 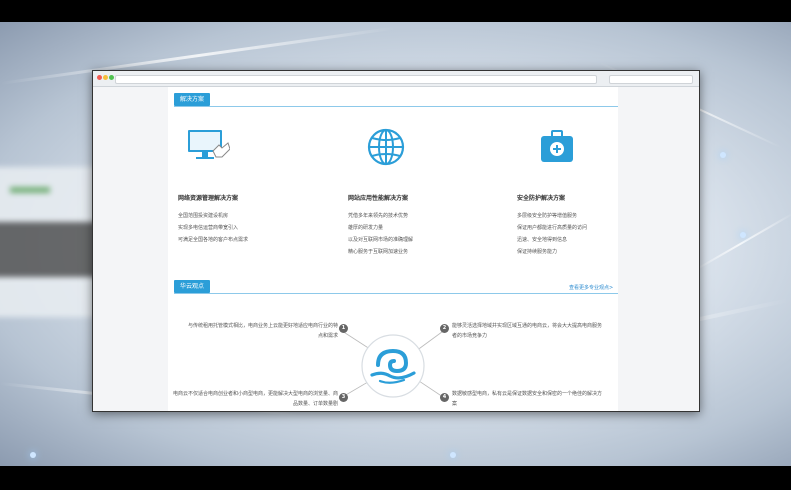 What do you see at coordinates (105, 77) in the screenshot?
I see `minimize-window-button` at bounding box center [105, 77].